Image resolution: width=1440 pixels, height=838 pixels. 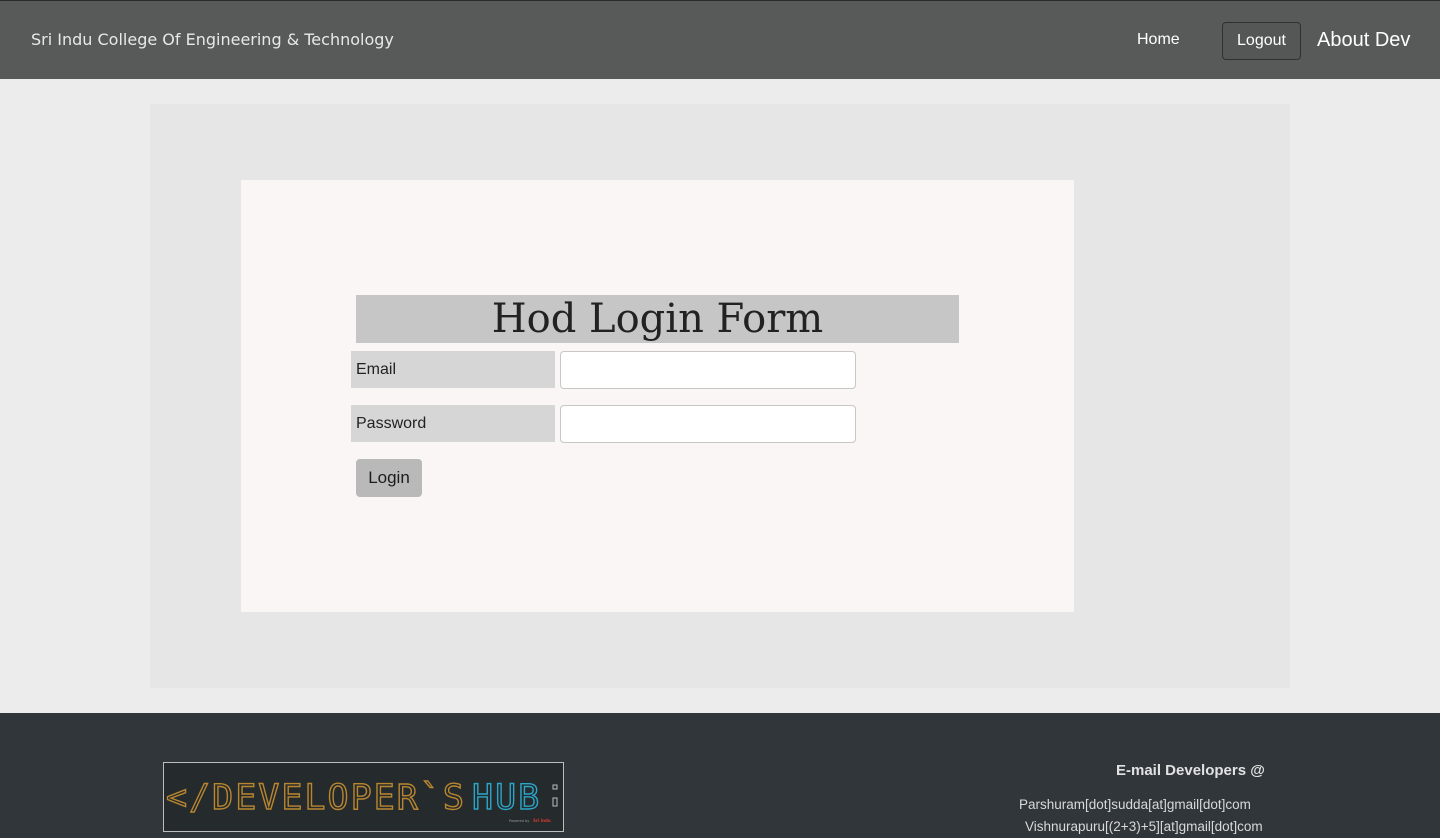 I want to click on logo-dot-top, so click(x=555, y=787).